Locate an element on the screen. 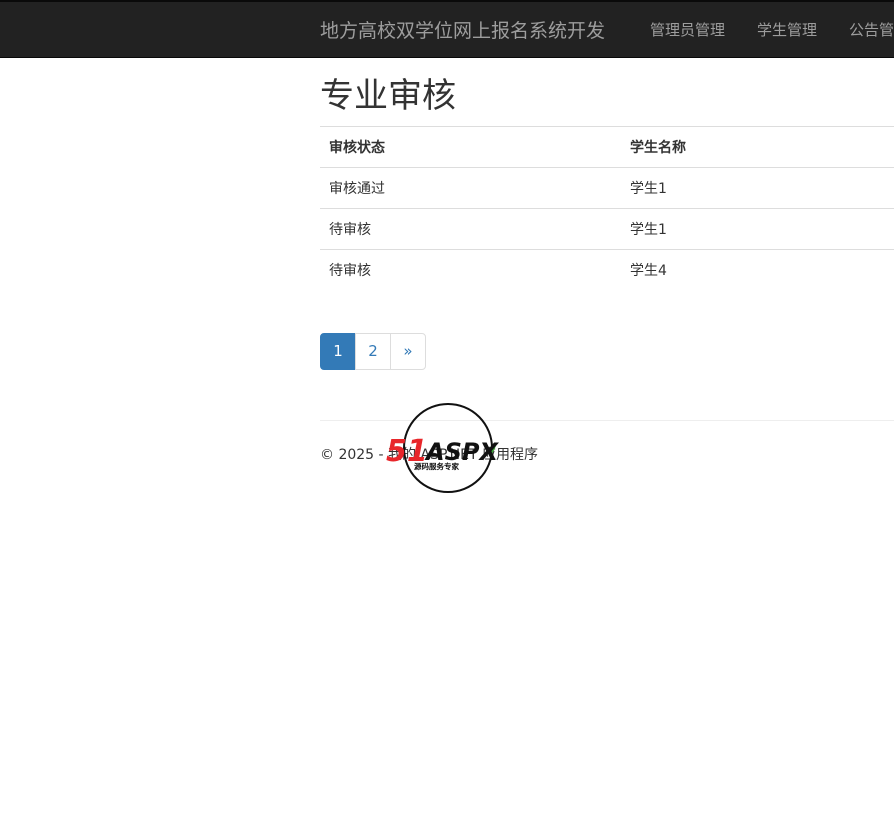 The height and width of the screenshot is (823, 894). svg-text: 源码服务专家 is located at coordinates (436, 466).